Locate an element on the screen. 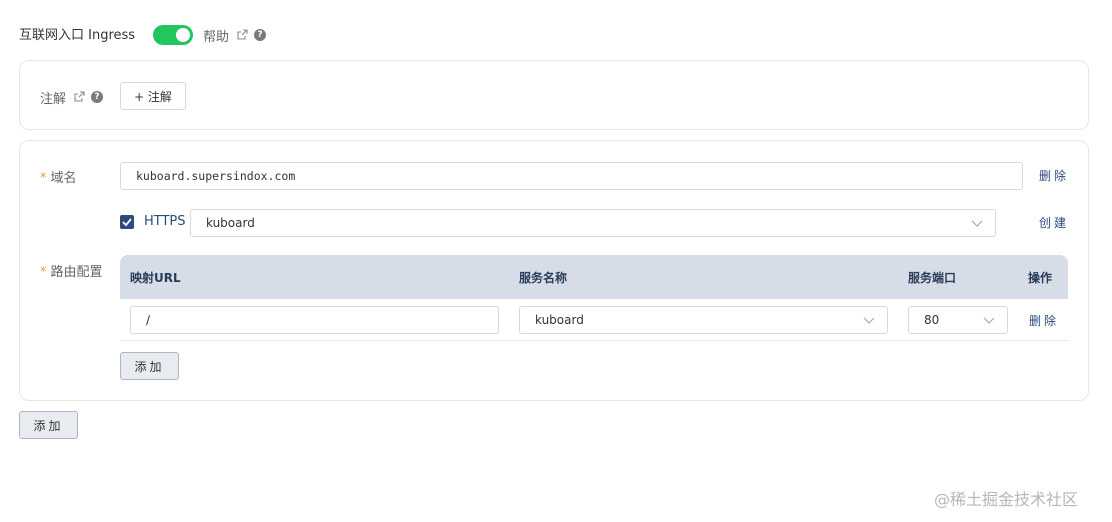 This screenshot has width=1112, height=522. watermark: @稀土掘金技术社区 is located at coordinates (1006, 499).